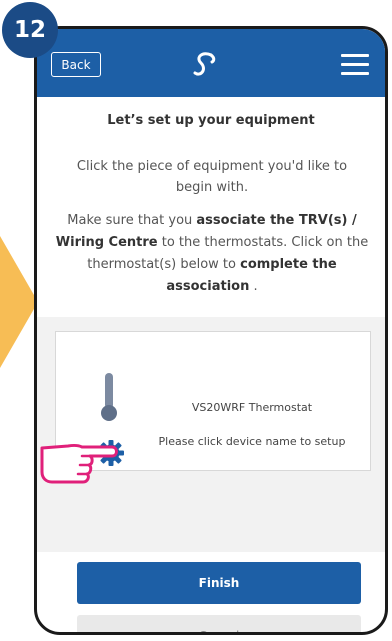  What do you see at coordinates (355, 65) in the screenshot?
I see `hamburger-menu-icon` at bounding box center [355, 65].